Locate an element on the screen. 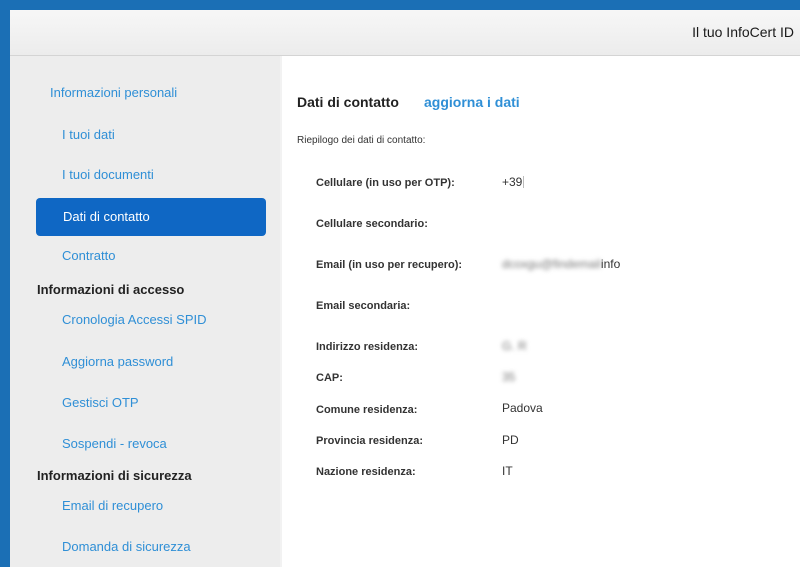 The image size is (800, 567). sidebar-item-dati-di-contatto: Dati di contatto is located at coordinates (151, 217).